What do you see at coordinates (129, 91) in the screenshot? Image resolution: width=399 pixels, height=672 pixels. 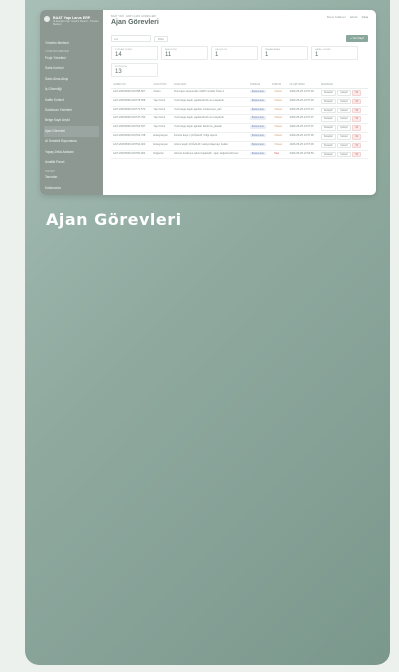 I see `task-id: AGT-20260525-015788-567` at bounding box center [129, 91].